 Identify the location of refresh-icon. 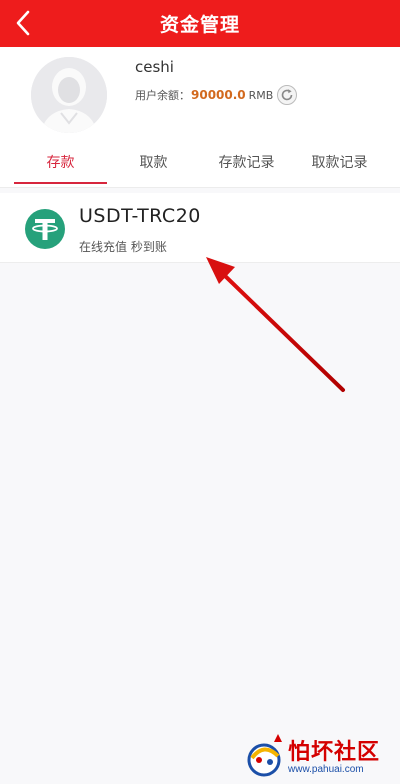
(287, 95).